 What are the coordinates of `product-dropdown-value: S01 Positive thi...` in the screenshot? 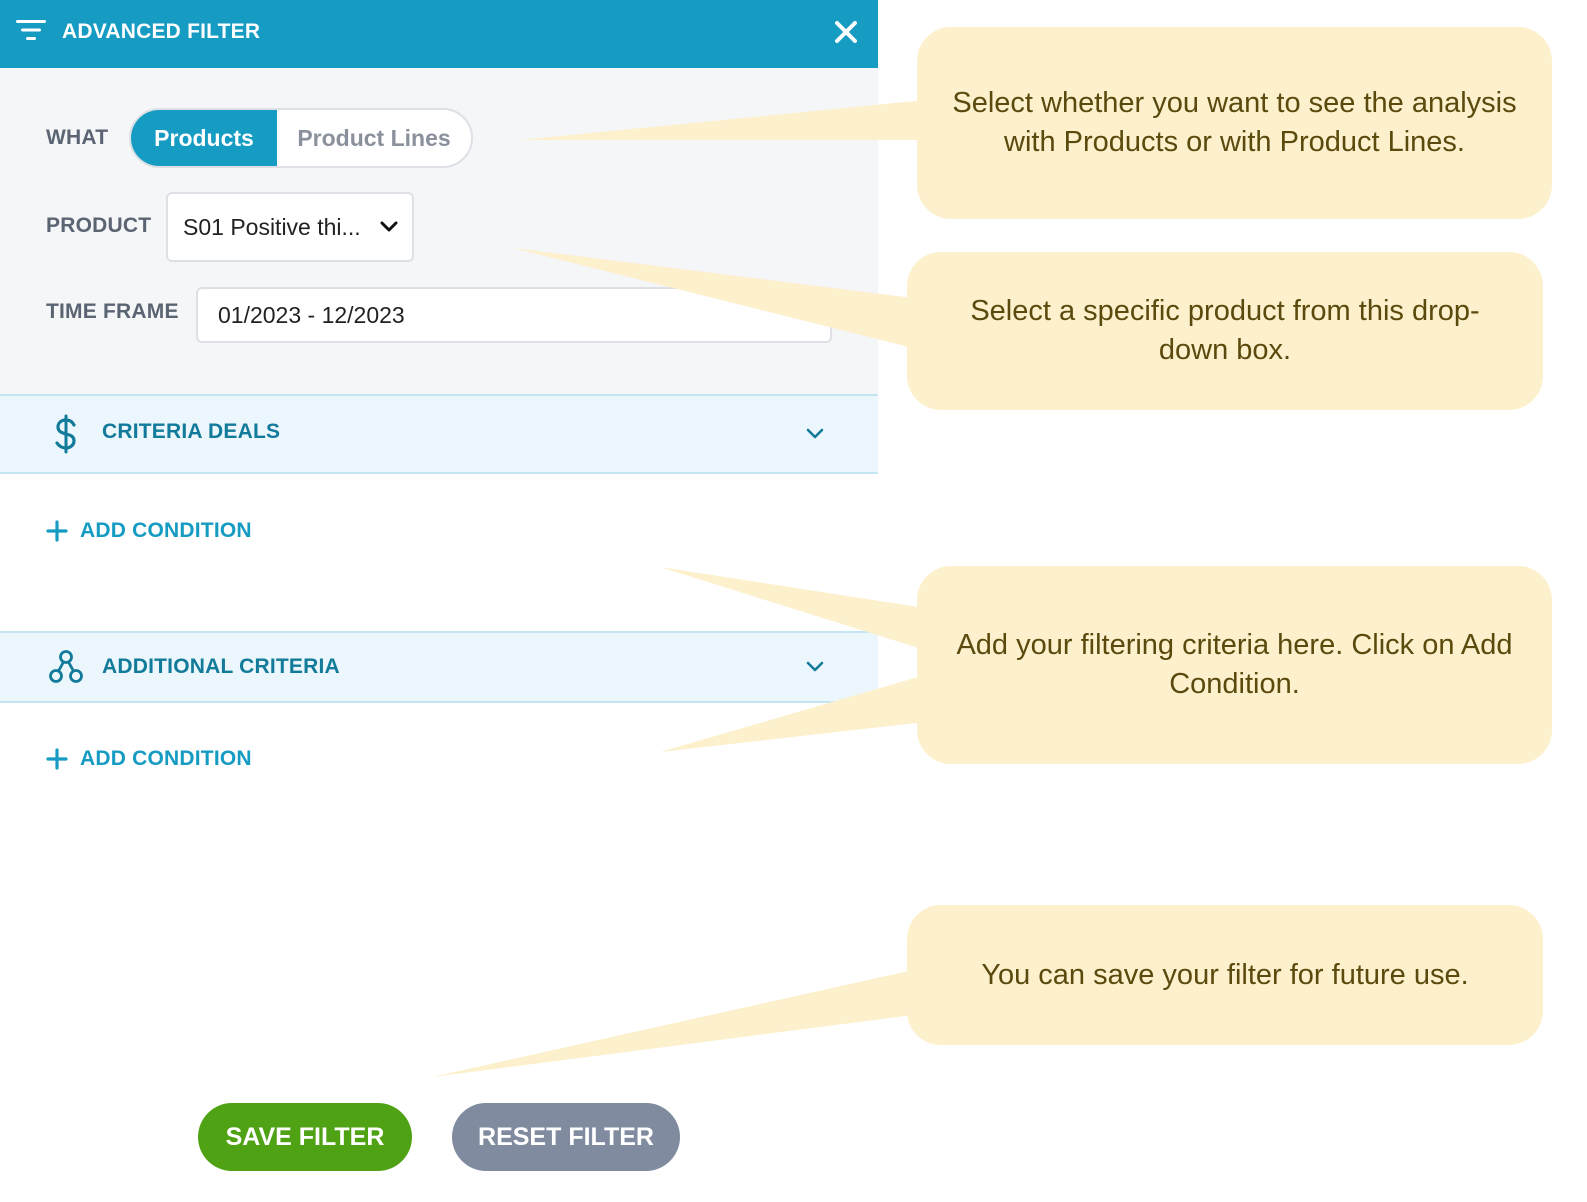 It's located at (272, 226).